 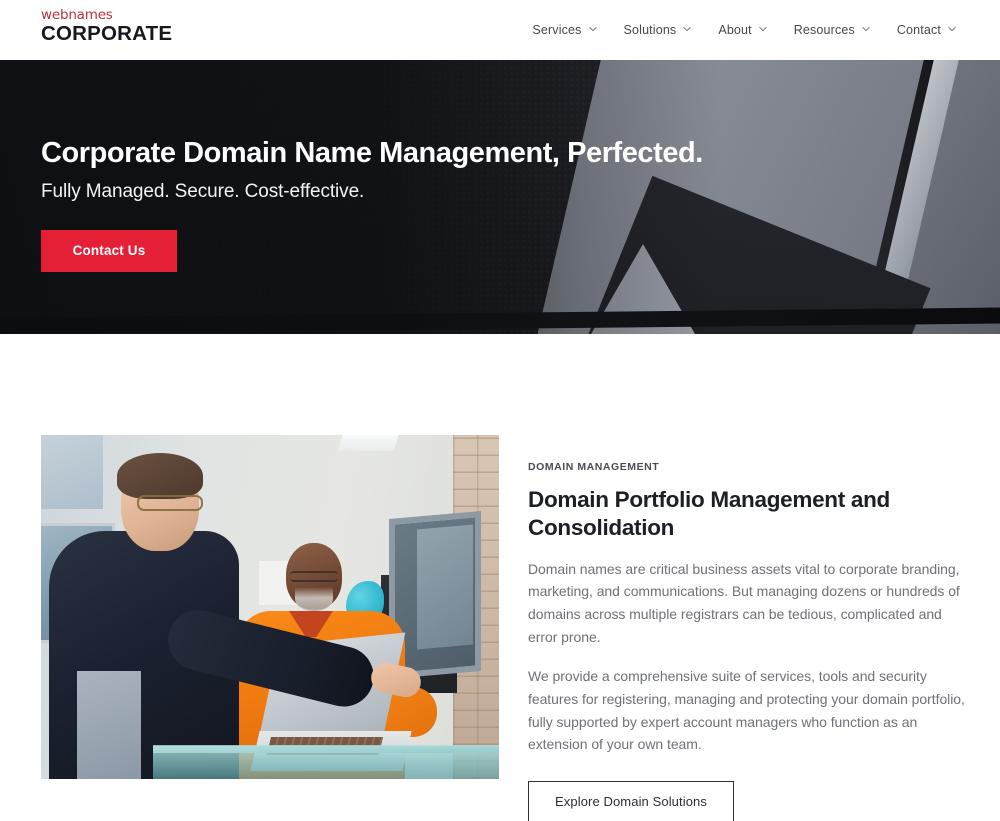 I want to click on photo-person-seated-beard, so click(x=314, y=599).